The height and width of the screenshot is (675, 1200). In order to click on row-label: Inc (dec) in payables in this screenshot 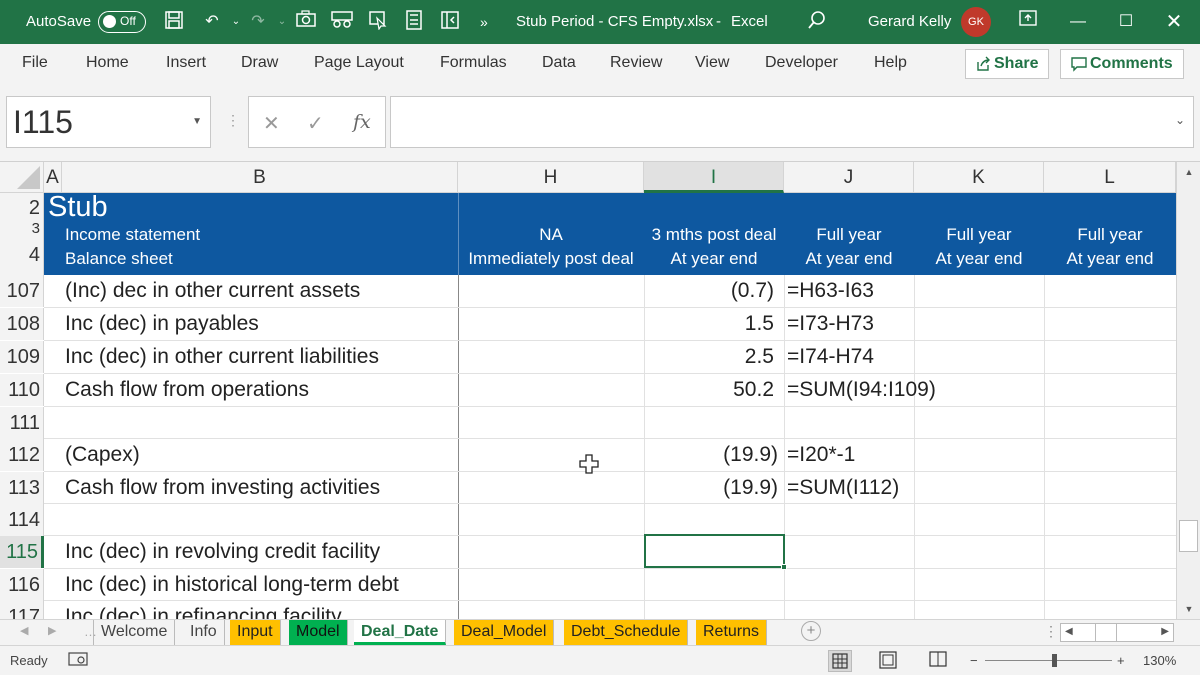, I will do `click(162, 324)`.